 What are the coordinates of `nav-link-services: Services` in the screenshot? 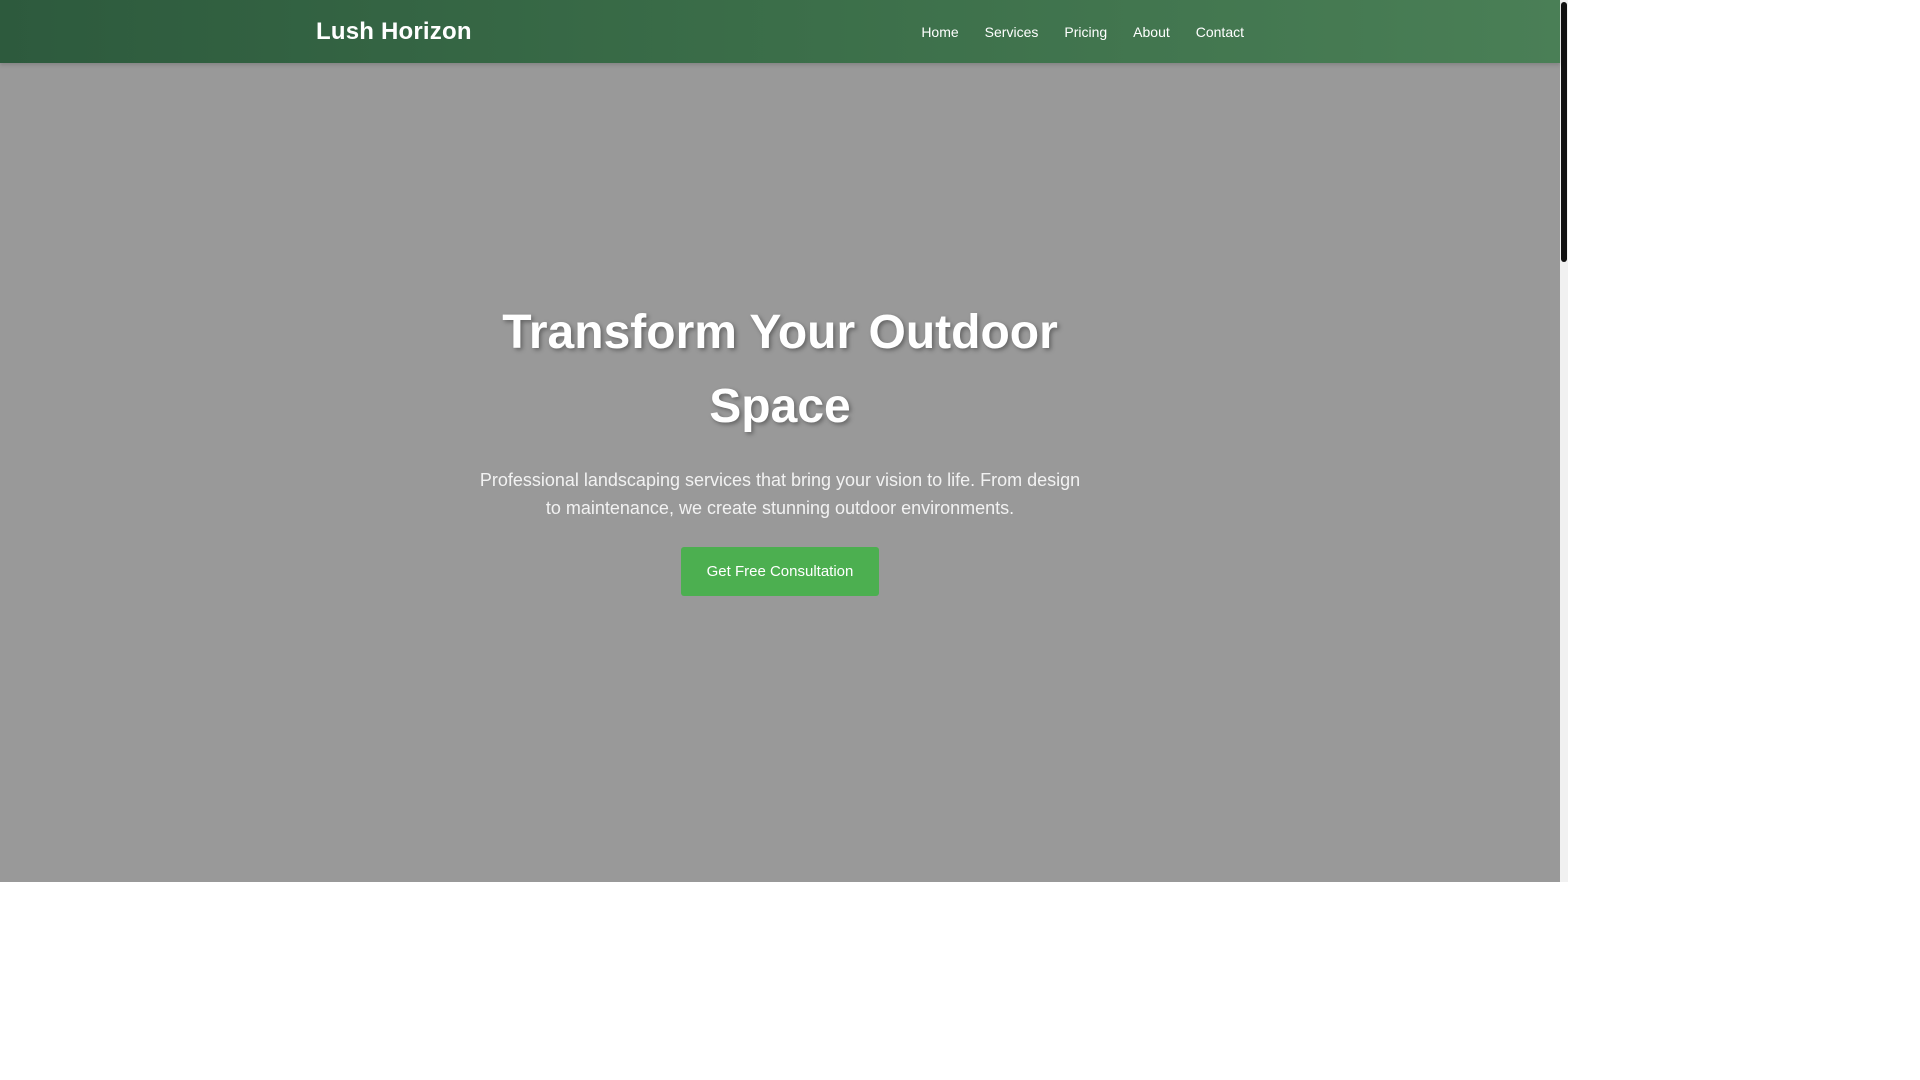 It's located at (1012, 32).